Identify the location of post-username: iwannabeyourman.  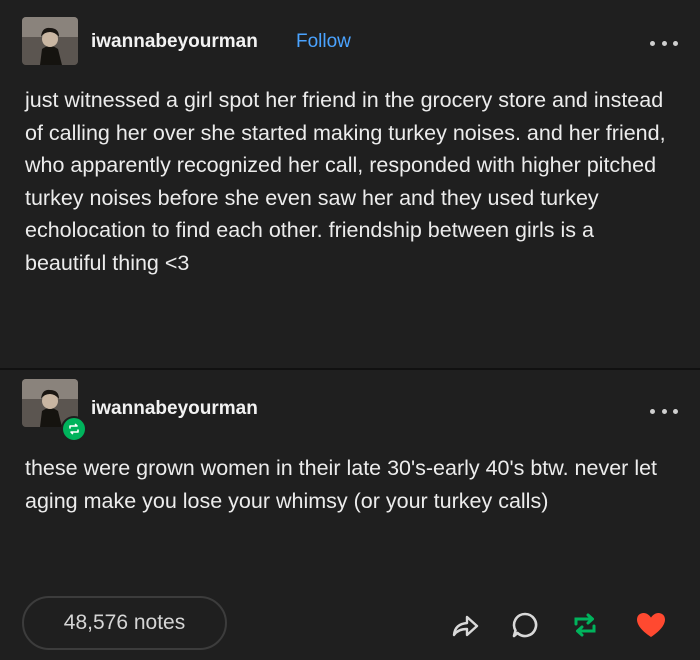
(174, 42).